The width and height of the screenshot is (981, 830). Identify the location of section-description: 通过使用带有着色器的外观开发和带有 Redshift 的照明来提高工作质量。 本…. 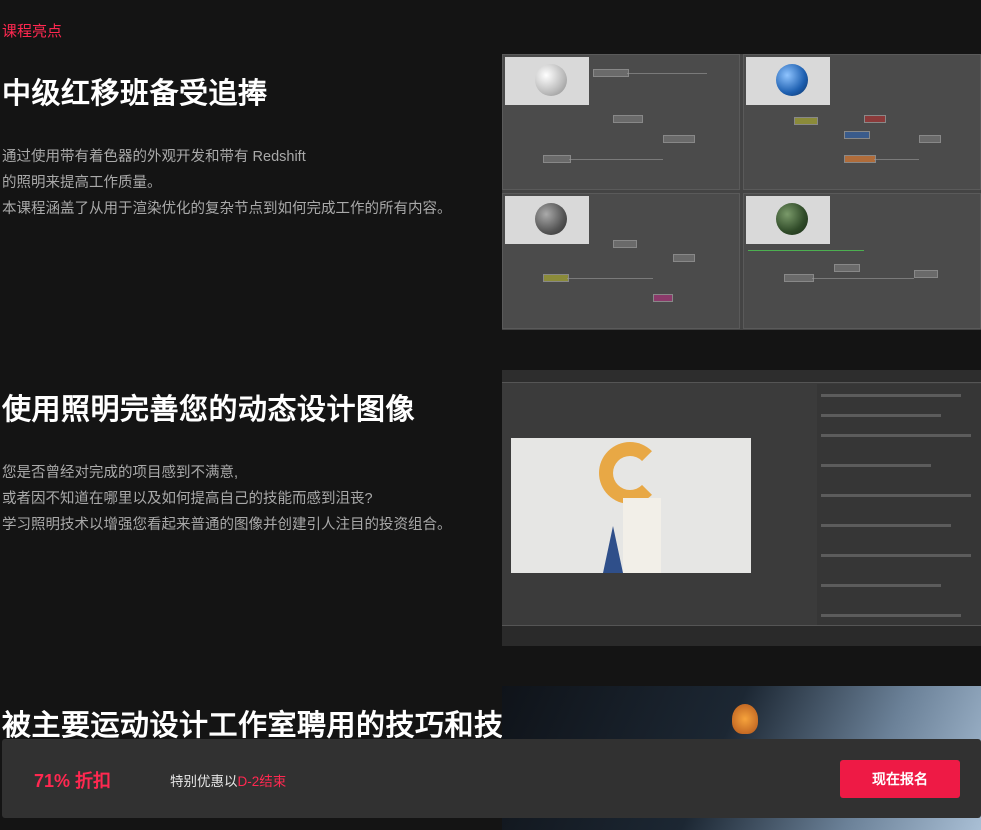
(249, 183).